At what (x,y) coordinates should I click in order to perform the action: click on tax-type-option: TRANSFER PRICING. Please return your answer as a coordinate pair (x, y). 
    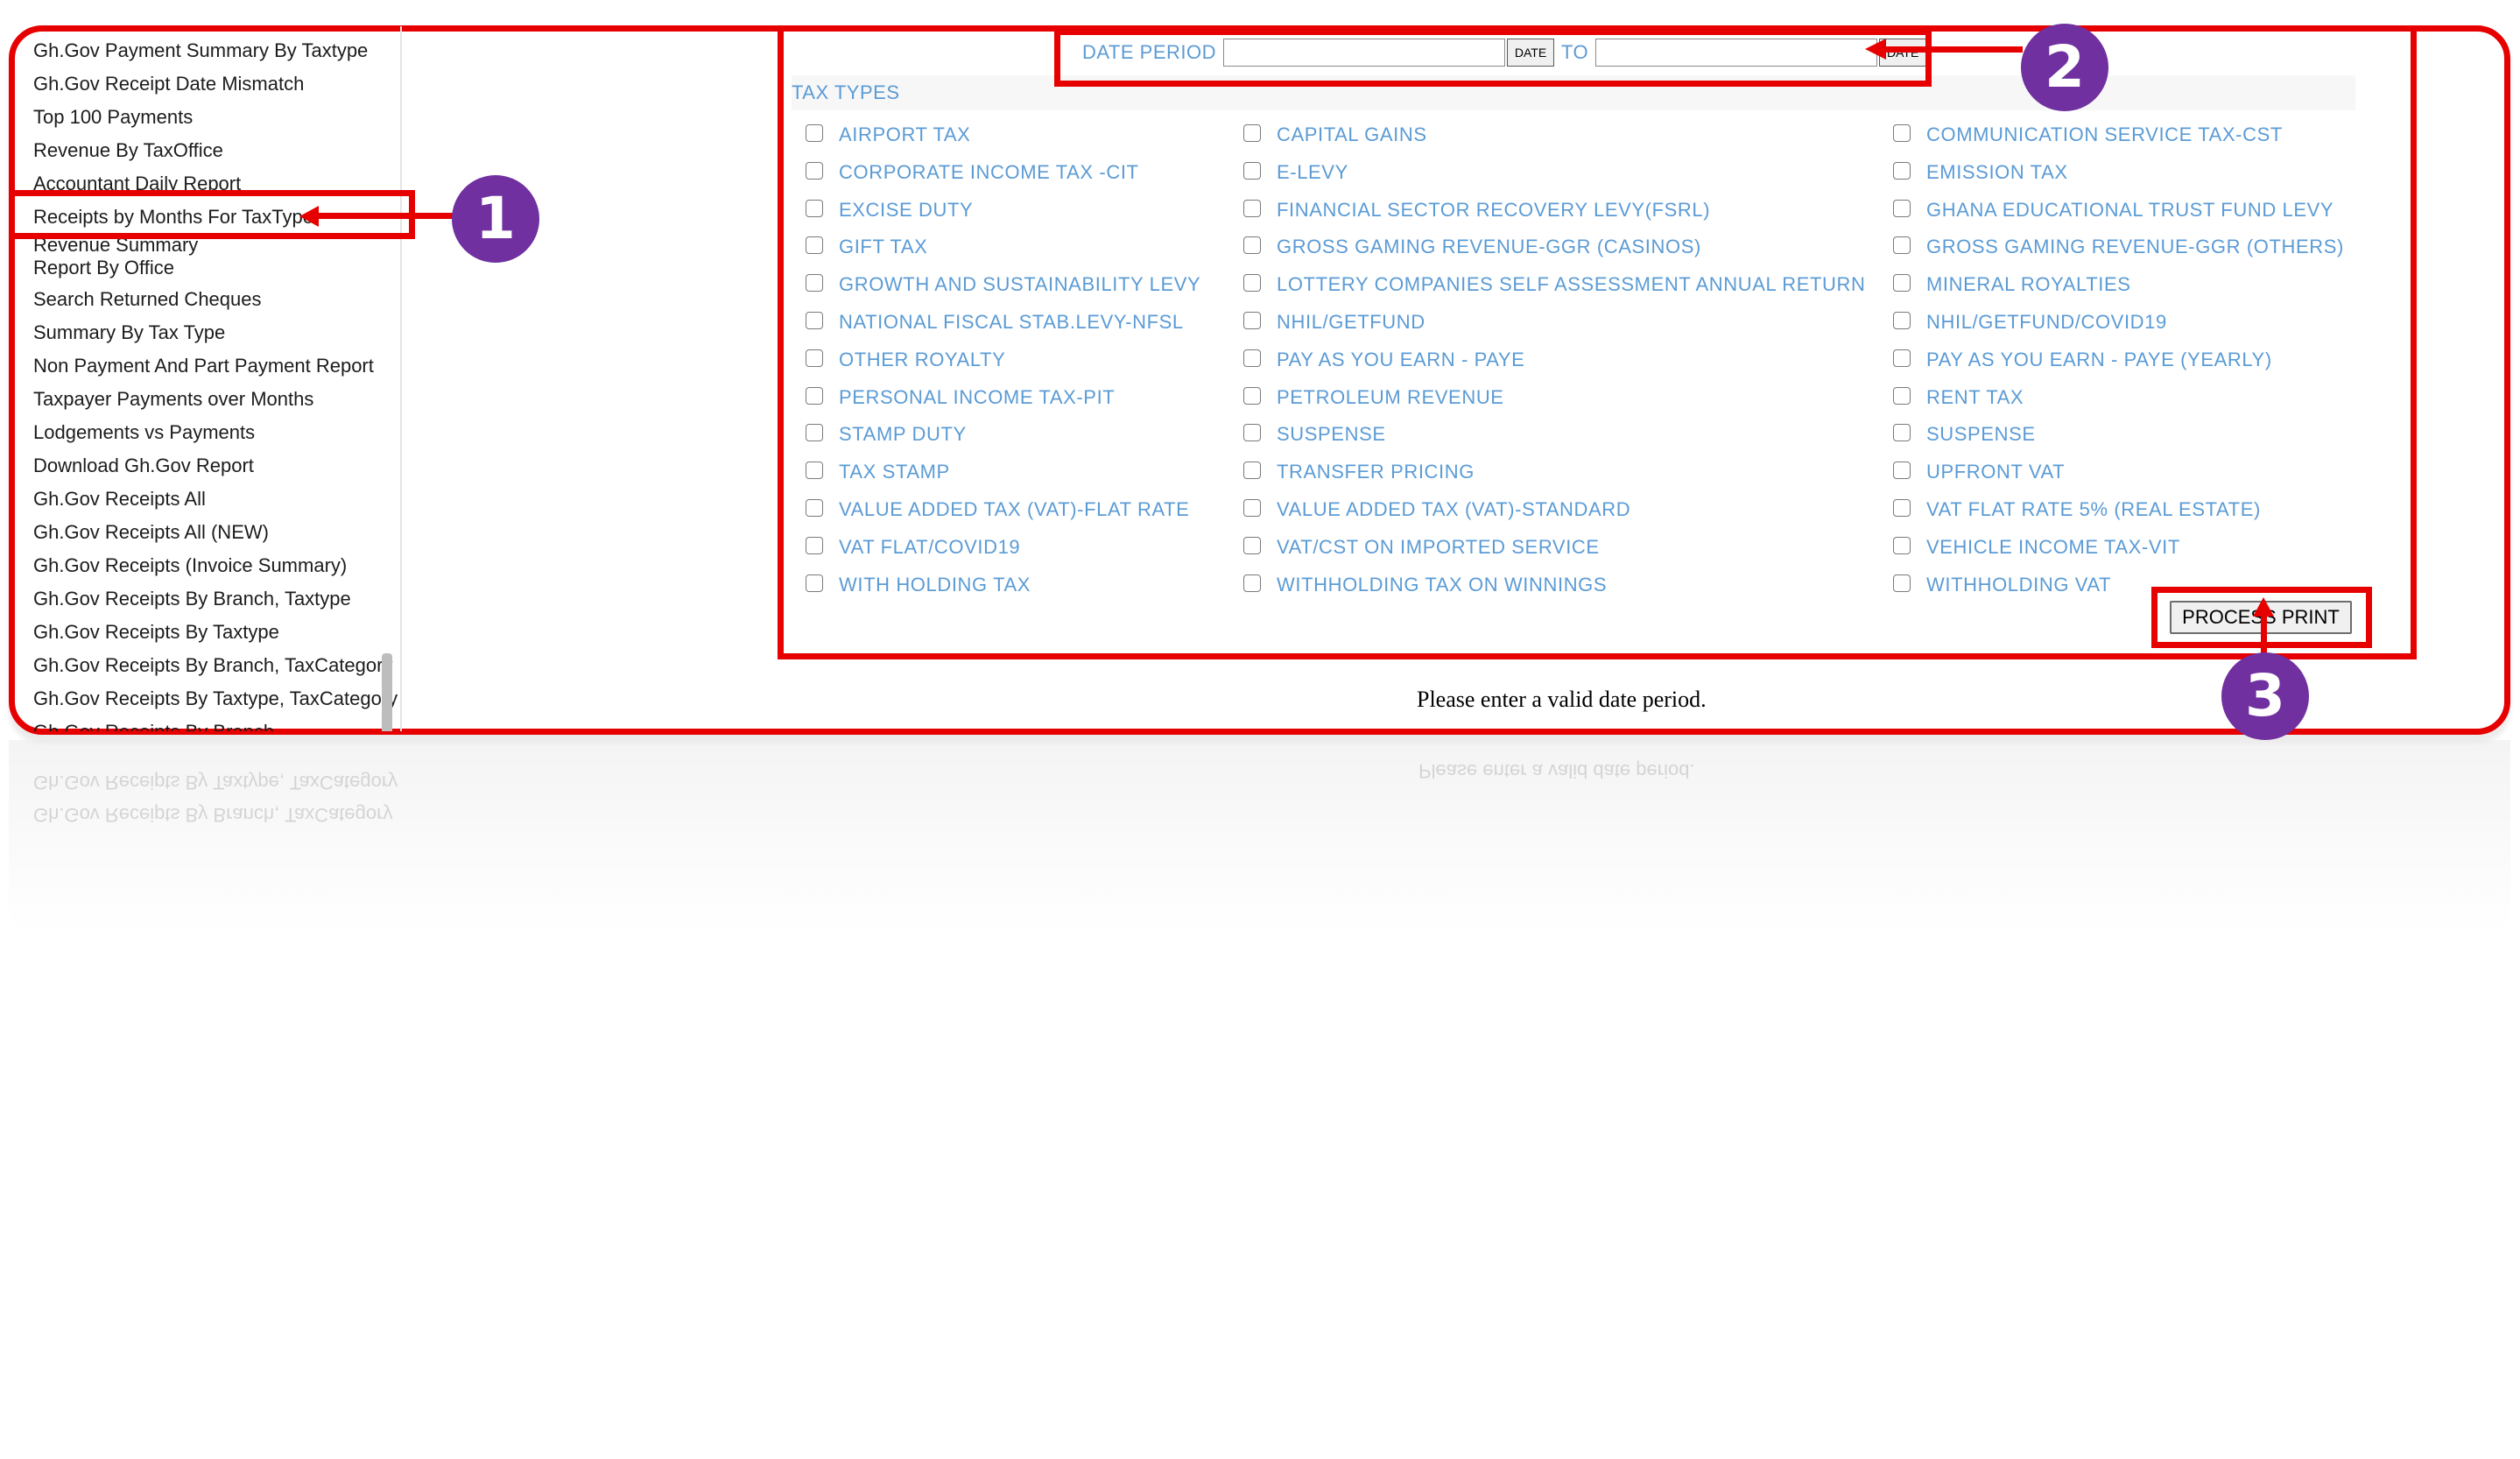
    Looking at the image, I should click on (1359, 472).